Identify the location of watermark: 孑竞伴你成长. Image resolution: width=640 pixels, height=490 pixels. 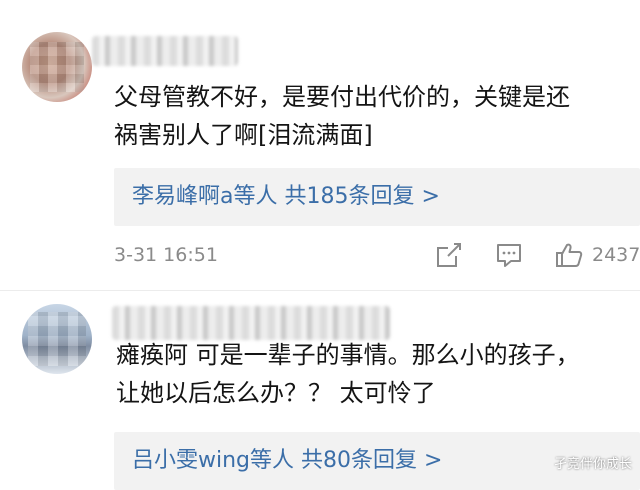
(592, 464).